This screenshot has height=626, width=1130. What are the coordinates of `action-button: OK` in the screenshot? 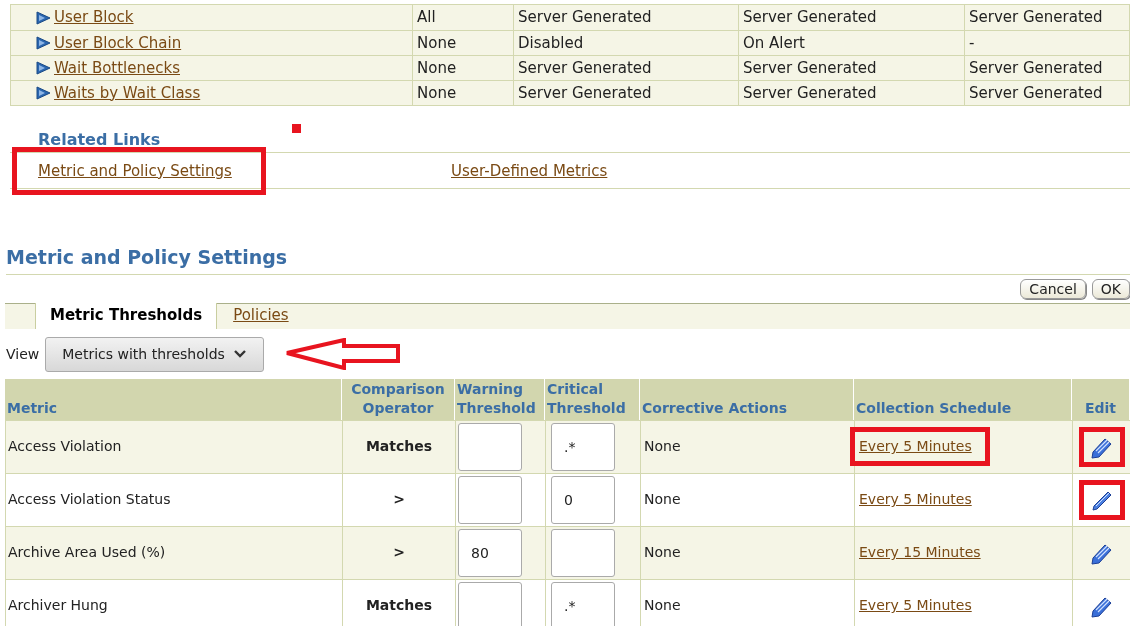 It's located at (1110, 288).